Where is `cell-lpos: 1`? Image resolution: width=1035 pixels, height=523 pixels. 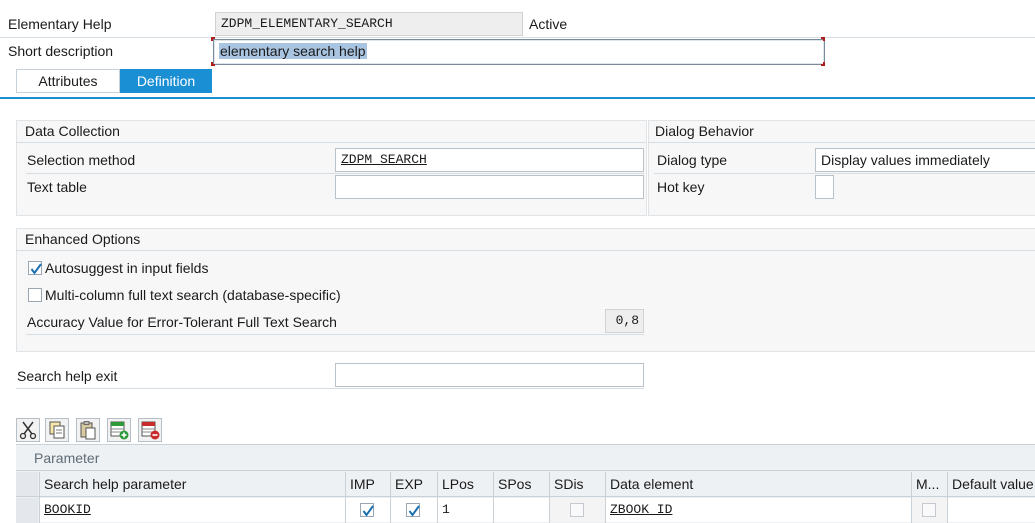
cell-lpos: 1 is located at coordinates (465, 510).